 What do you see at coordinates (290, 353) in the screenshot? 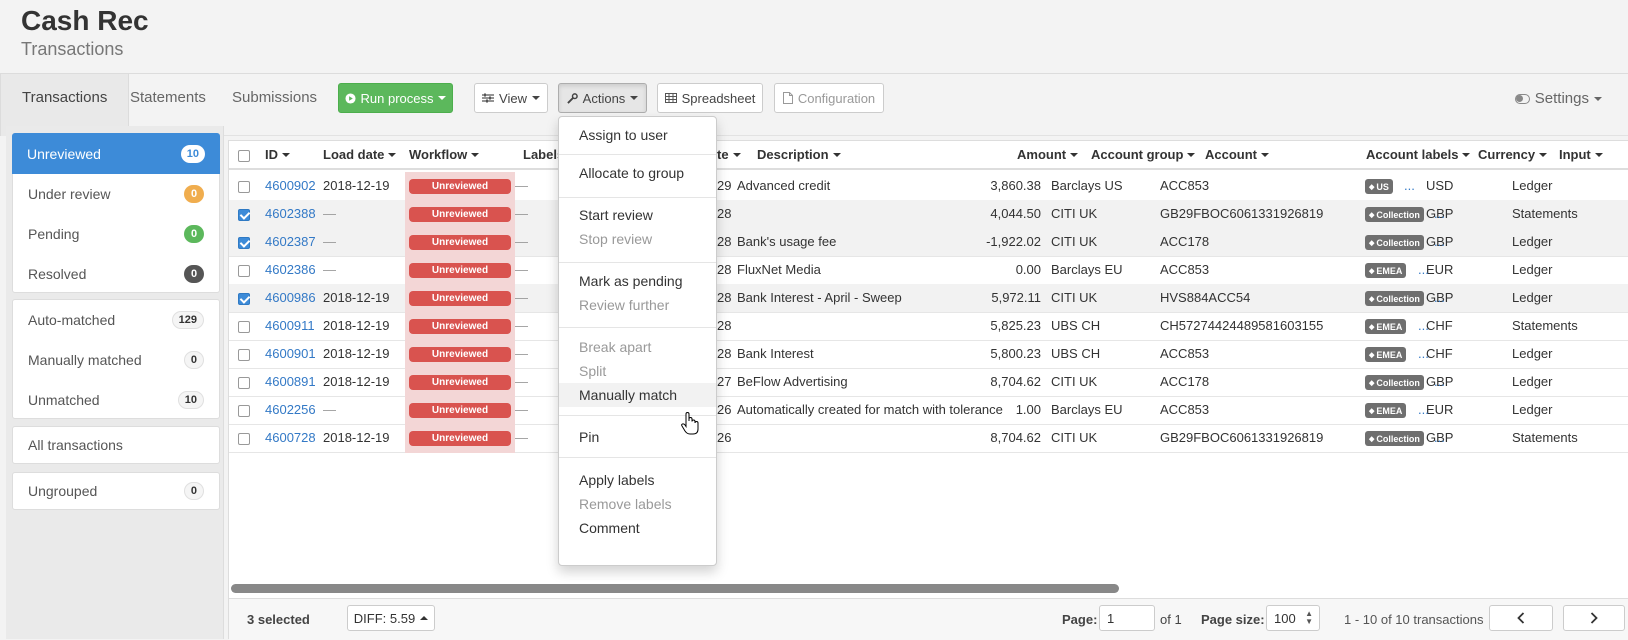
I see `cell-id: 4600901` at bounding box center [290, 353].